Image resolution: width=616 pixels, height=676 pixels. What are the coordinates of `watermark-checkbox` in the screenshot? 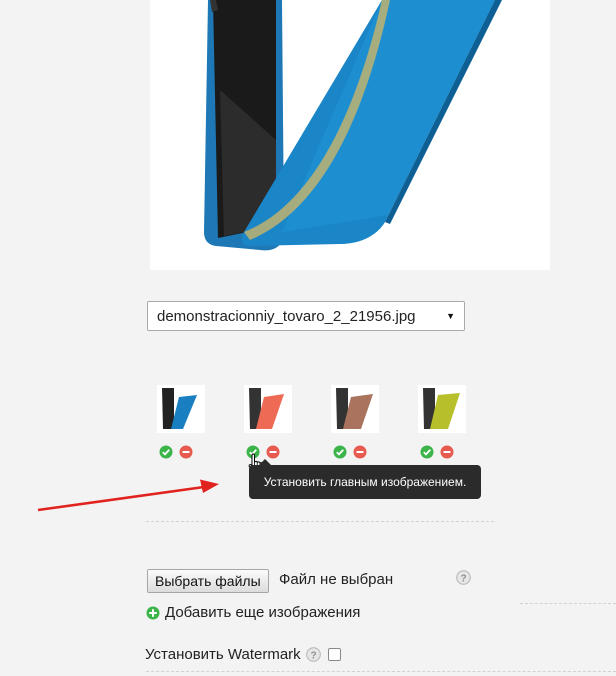 It's located at (334, 654).